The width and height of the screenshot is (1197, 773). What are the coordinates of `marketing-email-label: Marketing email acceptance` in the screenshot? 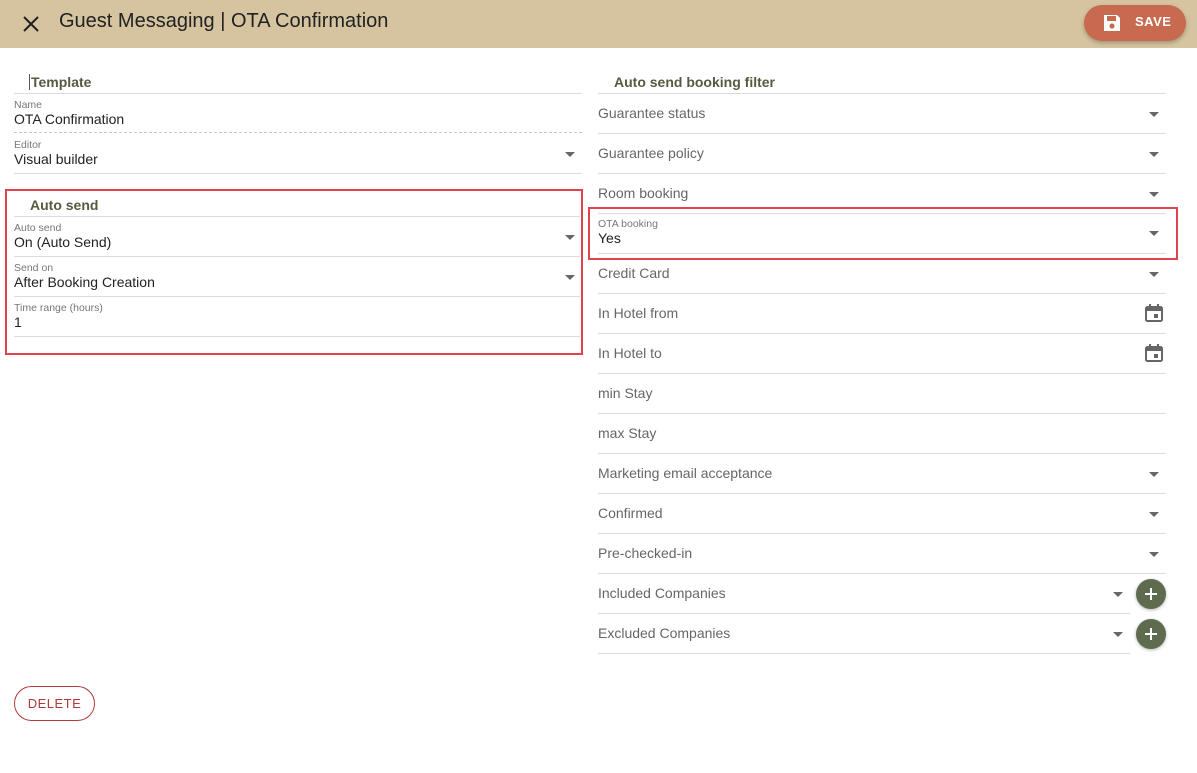 It's located at (685, 473).